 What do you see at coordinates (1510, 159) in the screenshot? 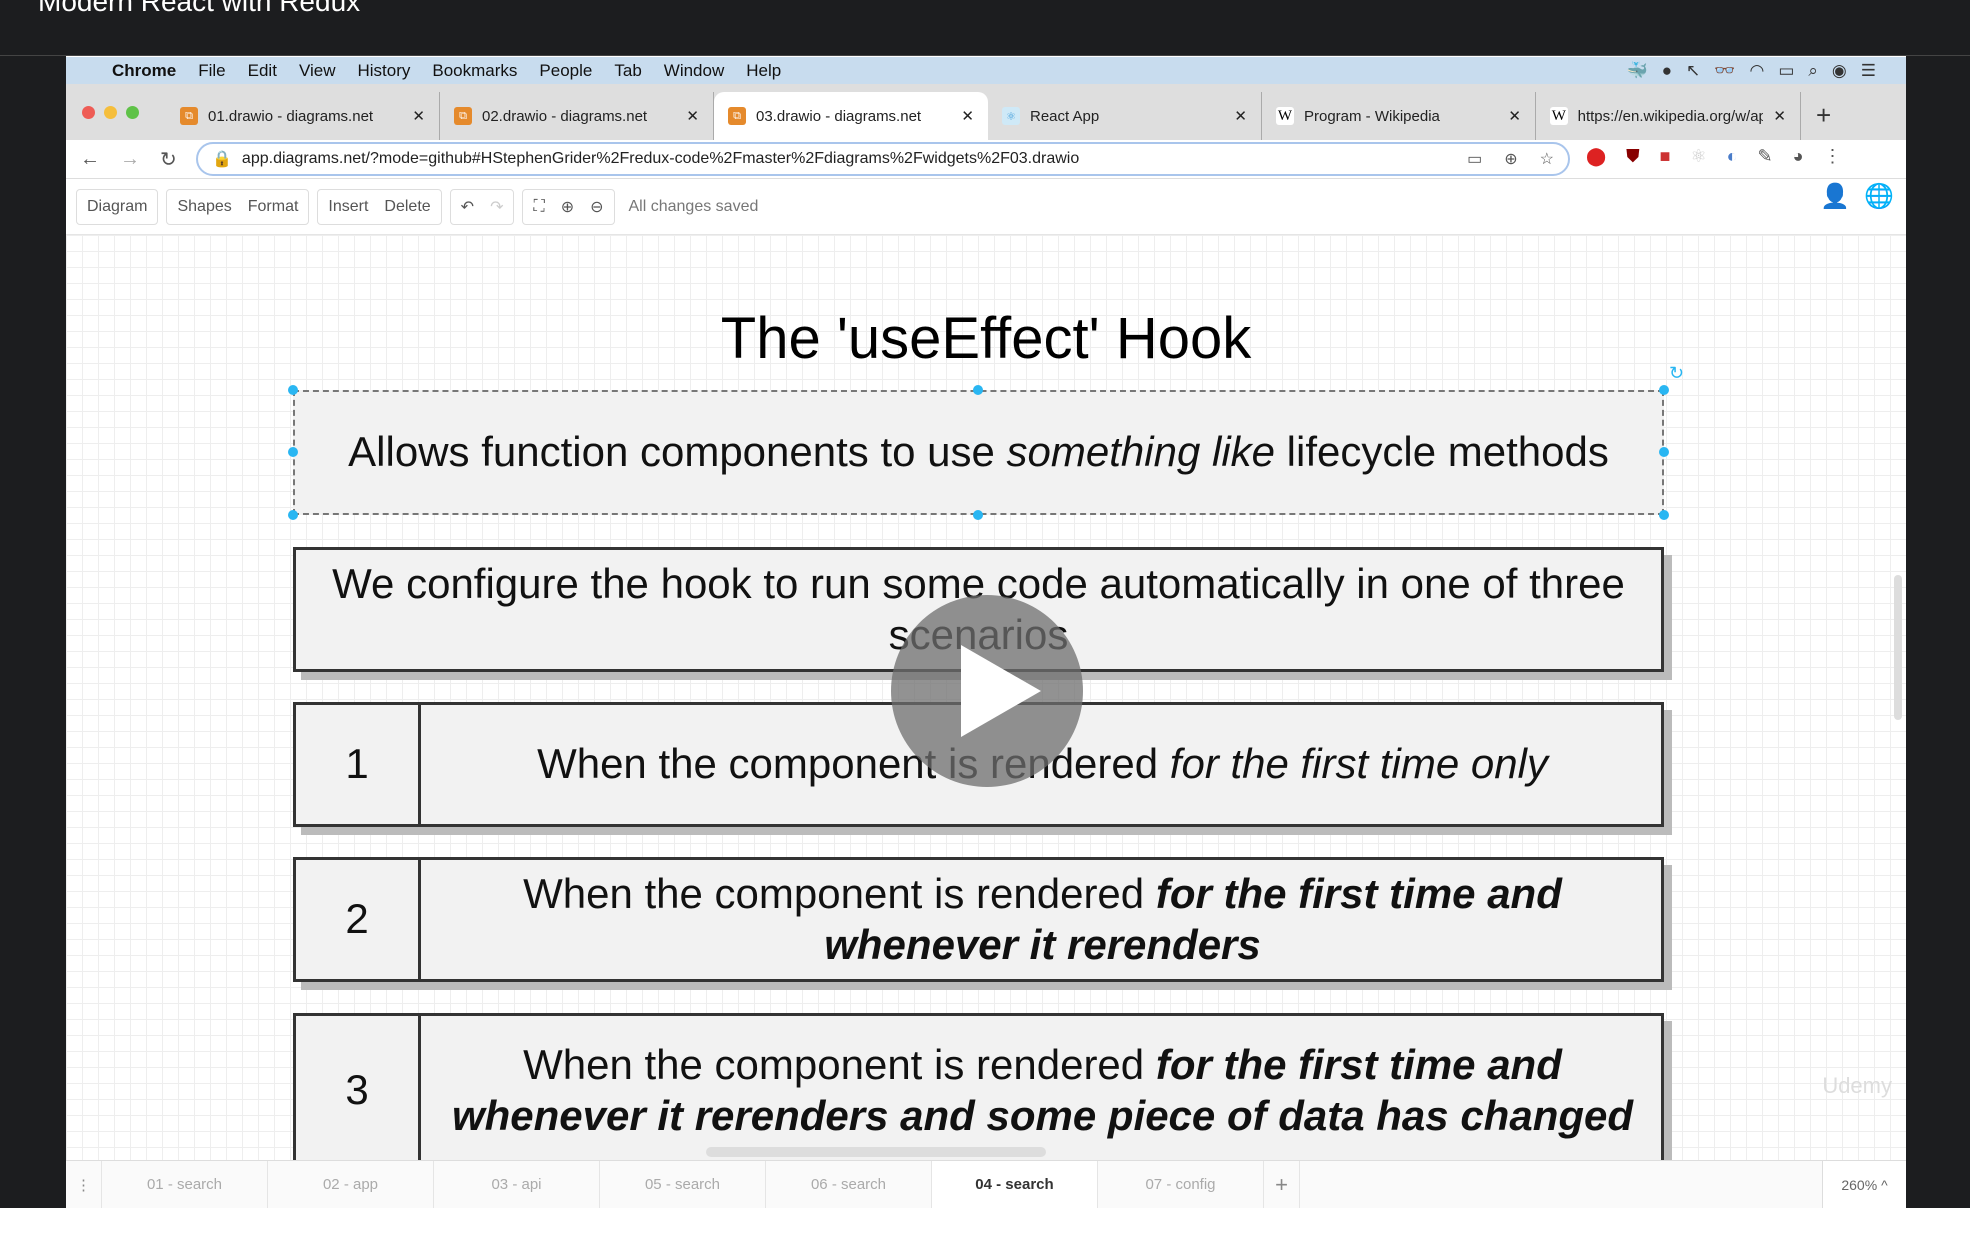
I see `add-icon: ⊕` at bounding box center [1510, 159].